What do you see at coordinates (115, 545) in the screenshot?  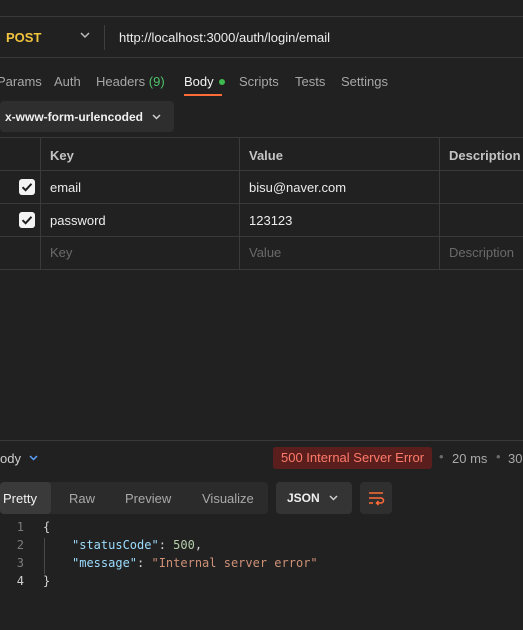 I see `json-key: "statusCode"` at bounding box center [115, 545].